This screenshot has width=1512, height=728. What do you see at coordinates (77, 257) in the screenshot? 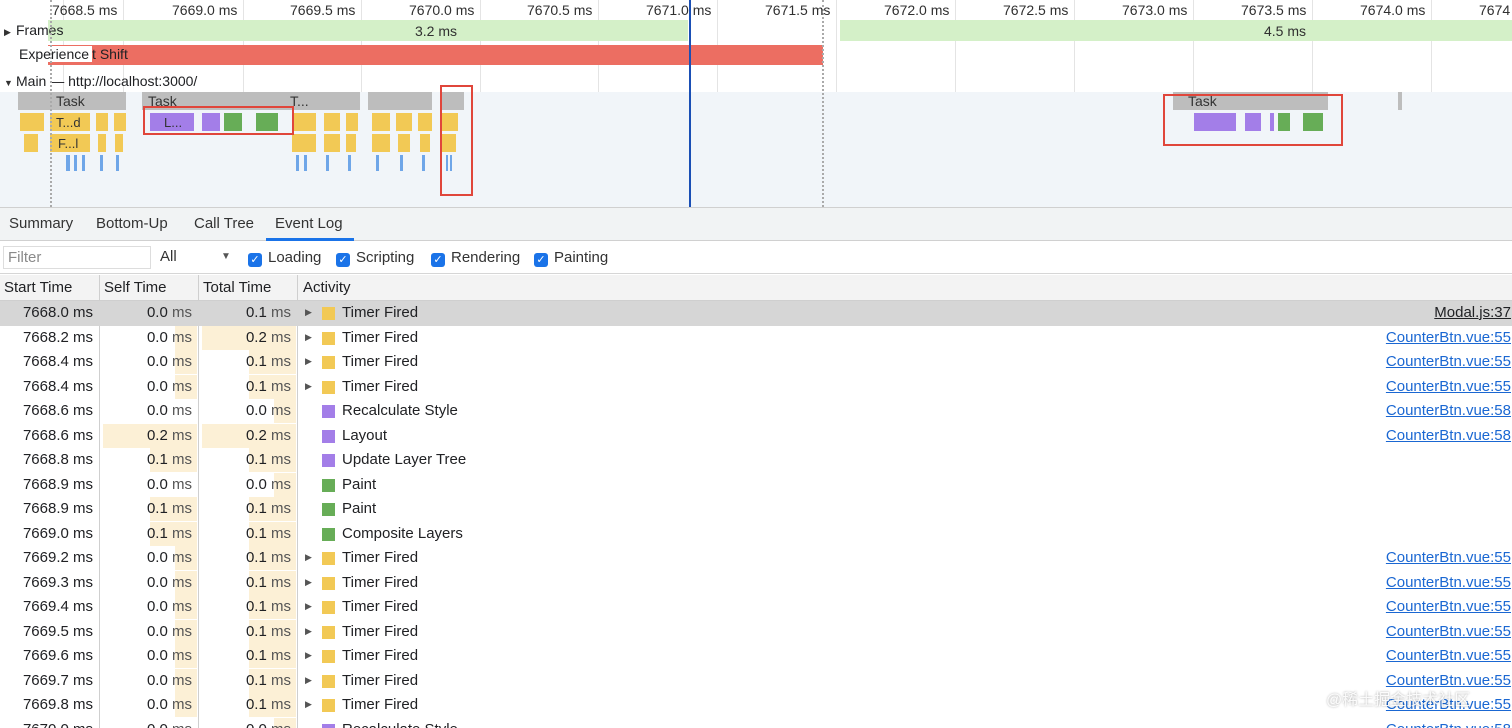
I see `filter-input` at bounding box center [77, 257].